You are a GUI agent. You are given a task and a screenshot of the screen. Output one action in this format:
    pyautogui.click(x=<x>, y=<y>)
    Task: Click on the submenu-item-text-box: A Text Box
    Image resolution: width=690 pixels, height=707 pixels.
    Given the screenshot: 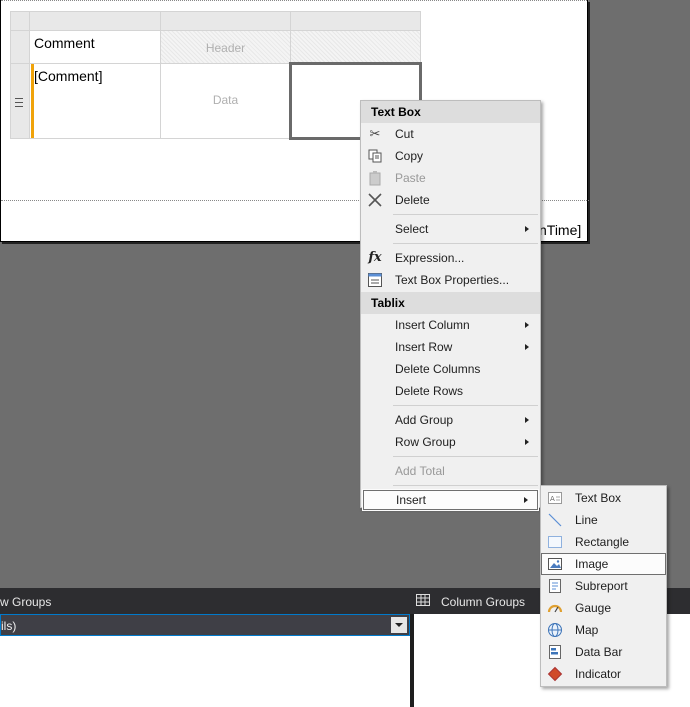 What is the action you would take?
    pyautogui.click(x=603, y=498)
    